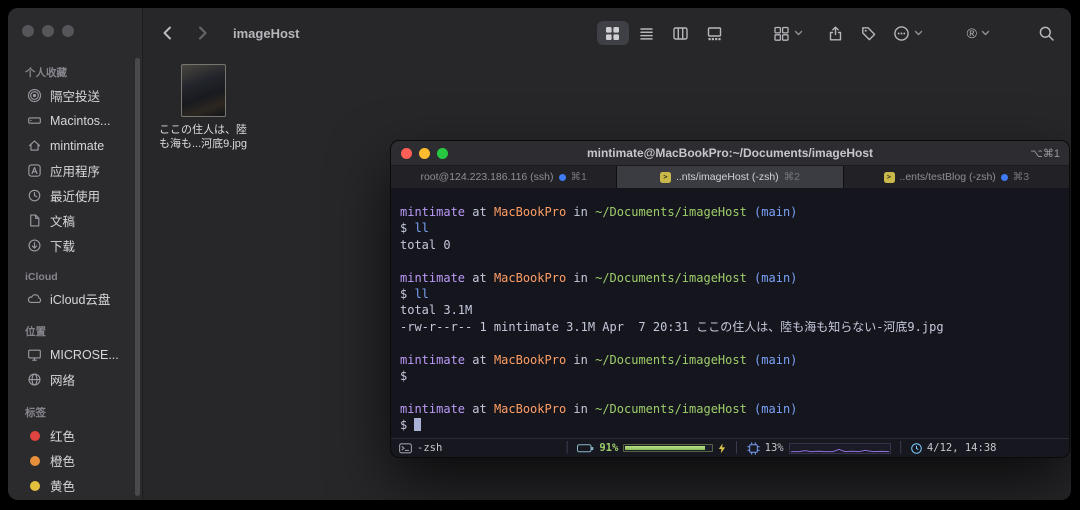 The height and width of the screenshot is (510, 1080). I want to click on sidebar-item-label: 应用程序, so click(75, 172).